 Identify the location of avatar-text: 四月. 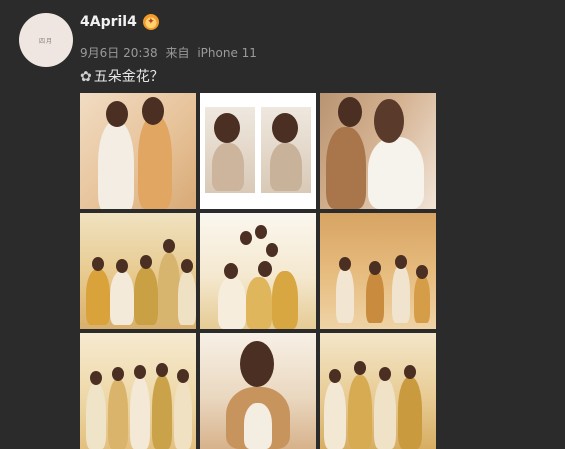
(45, 41).